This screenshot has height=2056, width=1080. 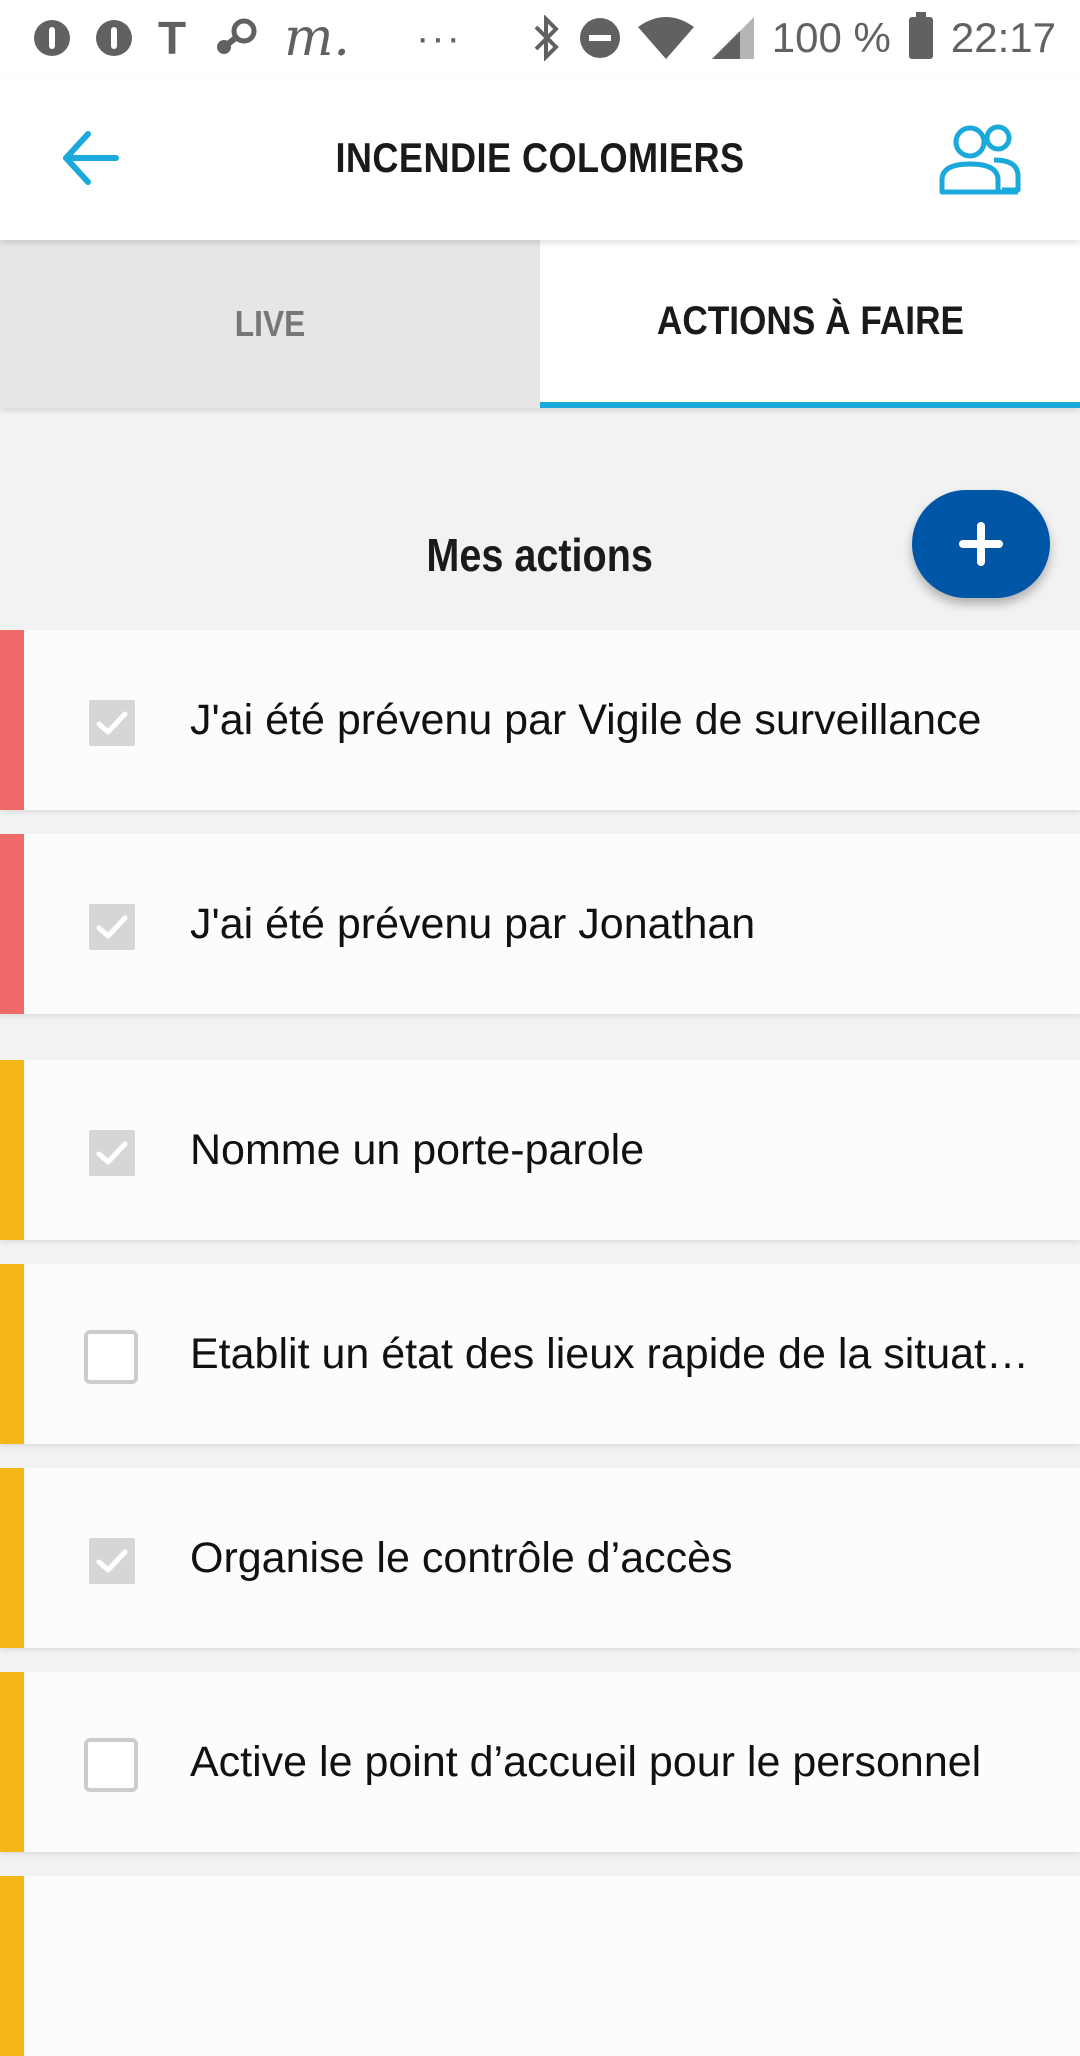 What do you see at coordinates (540, 555) in the screenshot?
I see `section-title-text: Mes actions` at bounding box center [540, 555].